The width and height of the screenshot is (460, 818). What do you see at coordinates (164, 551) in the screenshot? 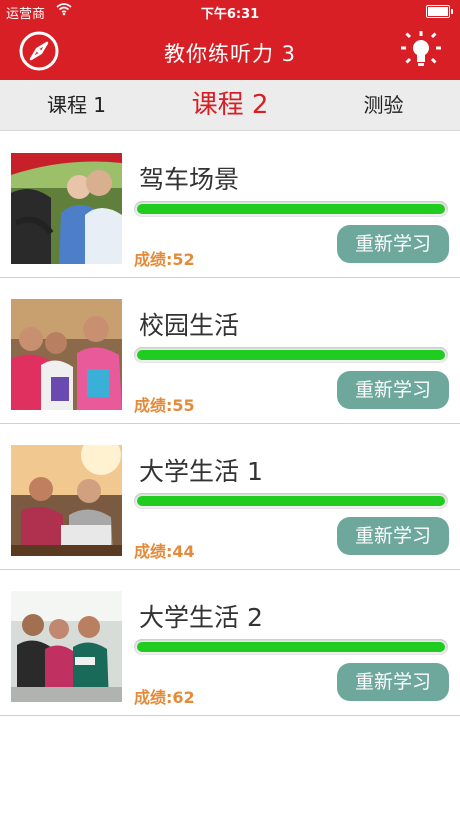
I see `lesson-score: 成绩:44` at bounding box center [164, 551].